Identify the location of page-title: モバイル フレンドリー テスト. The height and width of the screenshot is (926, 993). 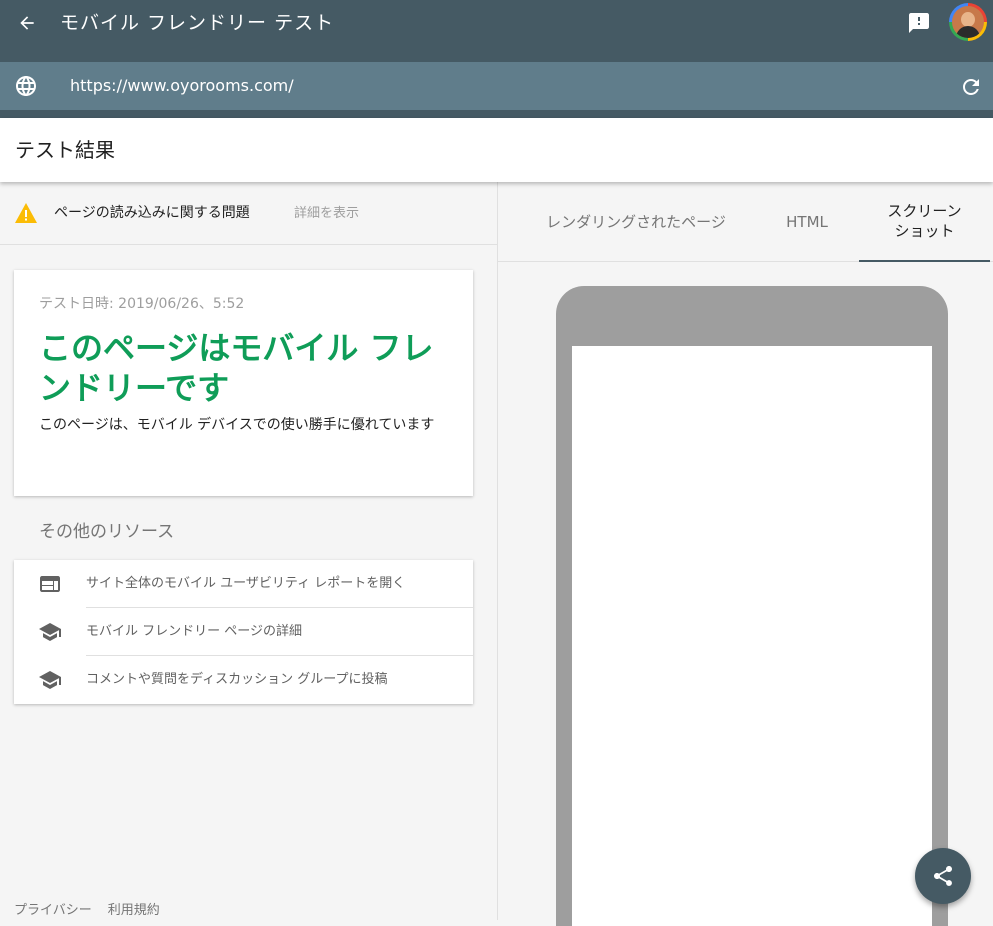
(197, 23).